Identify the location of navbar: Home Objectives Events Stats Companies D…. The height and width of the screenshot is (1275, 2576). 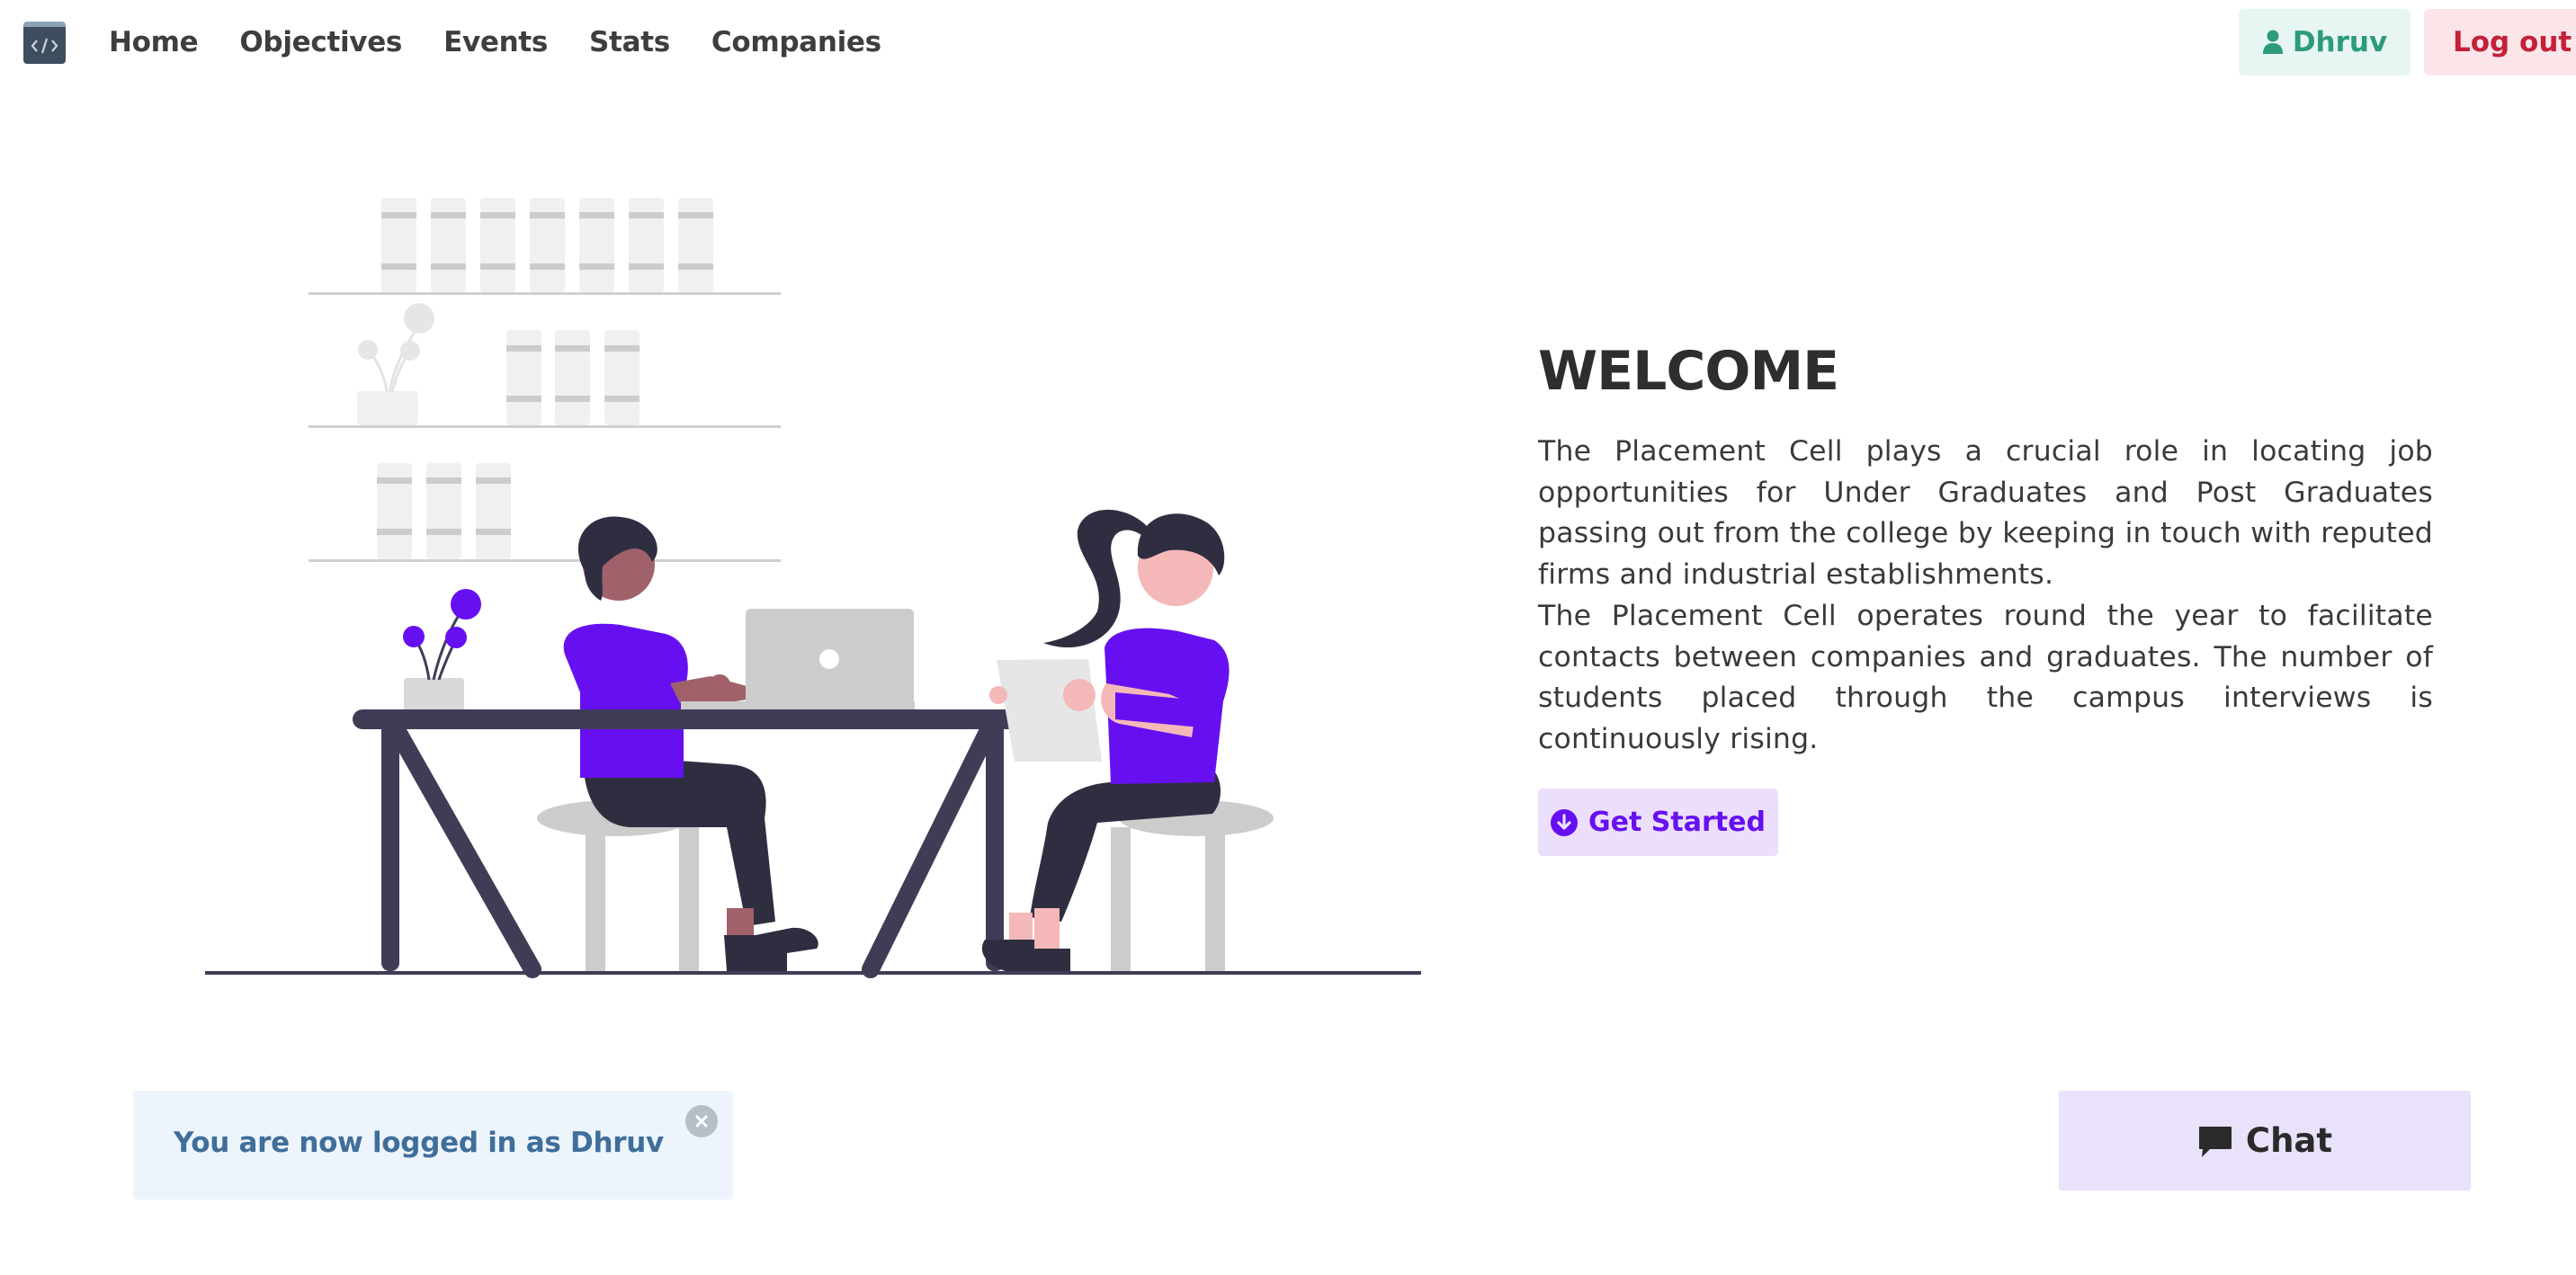
(1288, 42).